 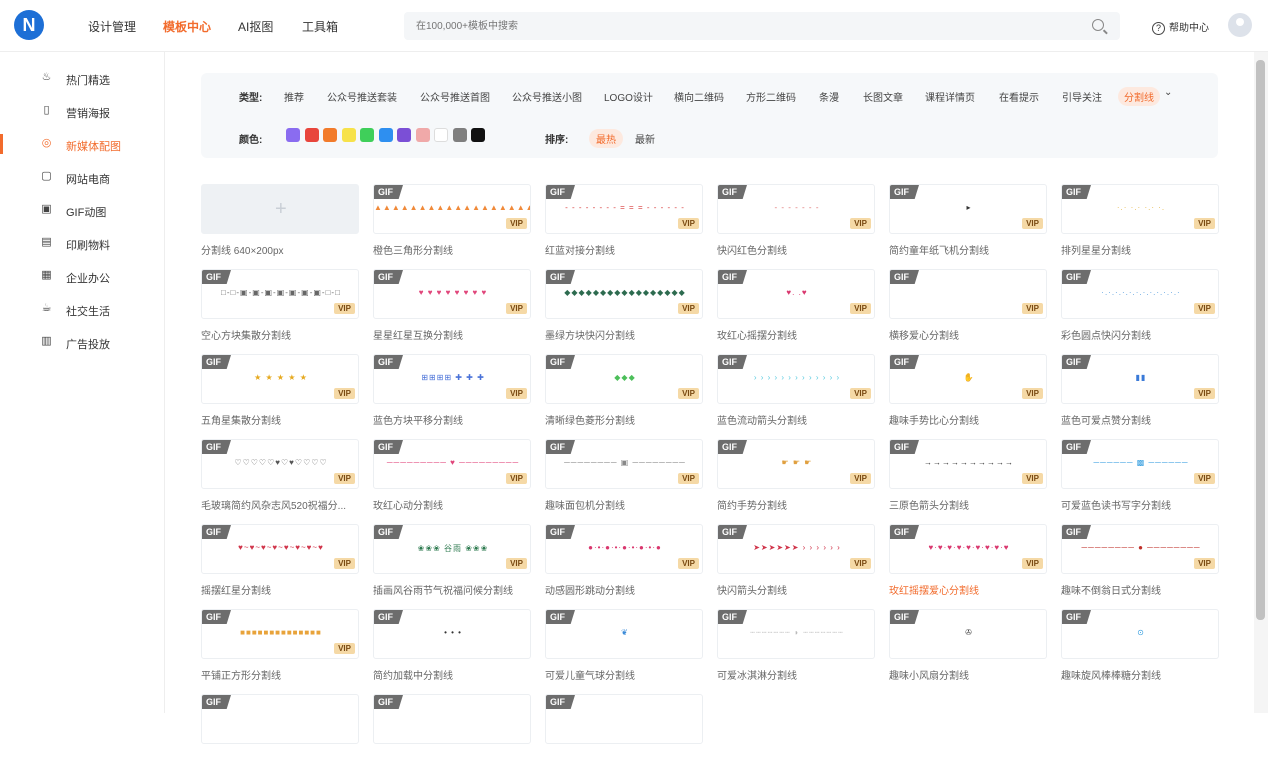 I want to click on type-option-11: 引导关注, so click(x=1082, y=96).